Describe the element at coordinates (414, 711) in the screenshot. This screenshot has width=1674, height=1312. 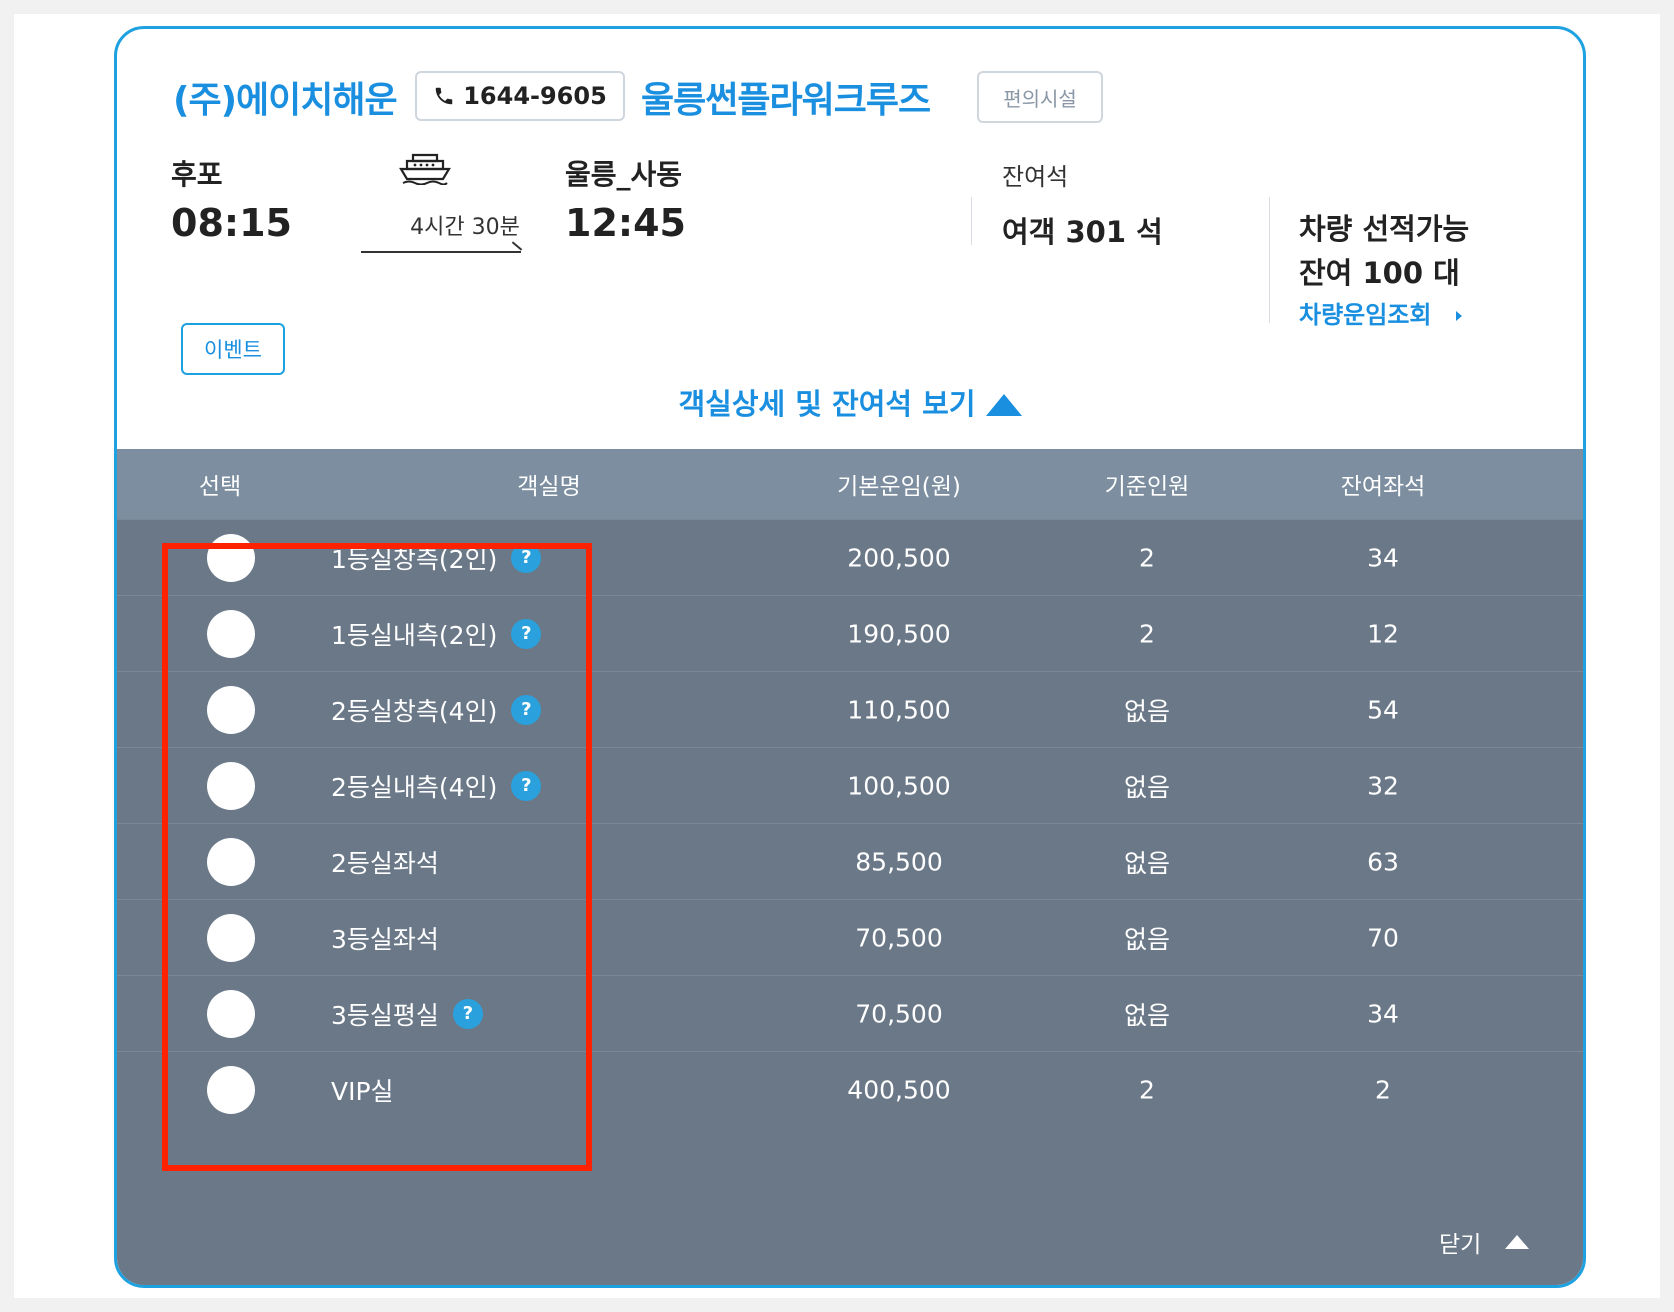
I see `room-name: 2등실창측(4인)` at that location.